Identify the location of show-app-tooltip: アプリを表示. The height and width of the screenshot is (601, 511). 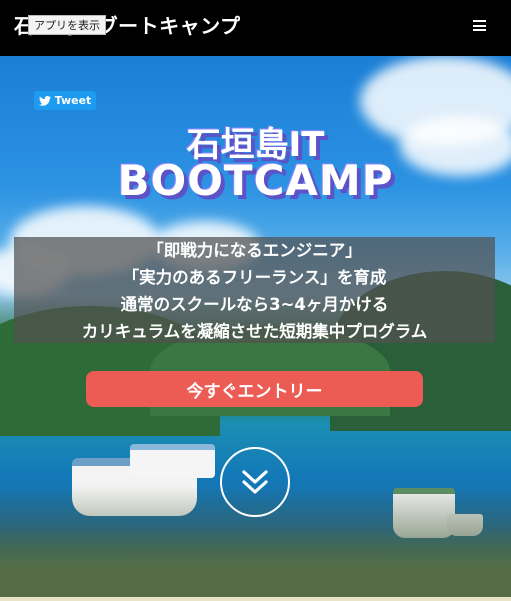
(67, 25).